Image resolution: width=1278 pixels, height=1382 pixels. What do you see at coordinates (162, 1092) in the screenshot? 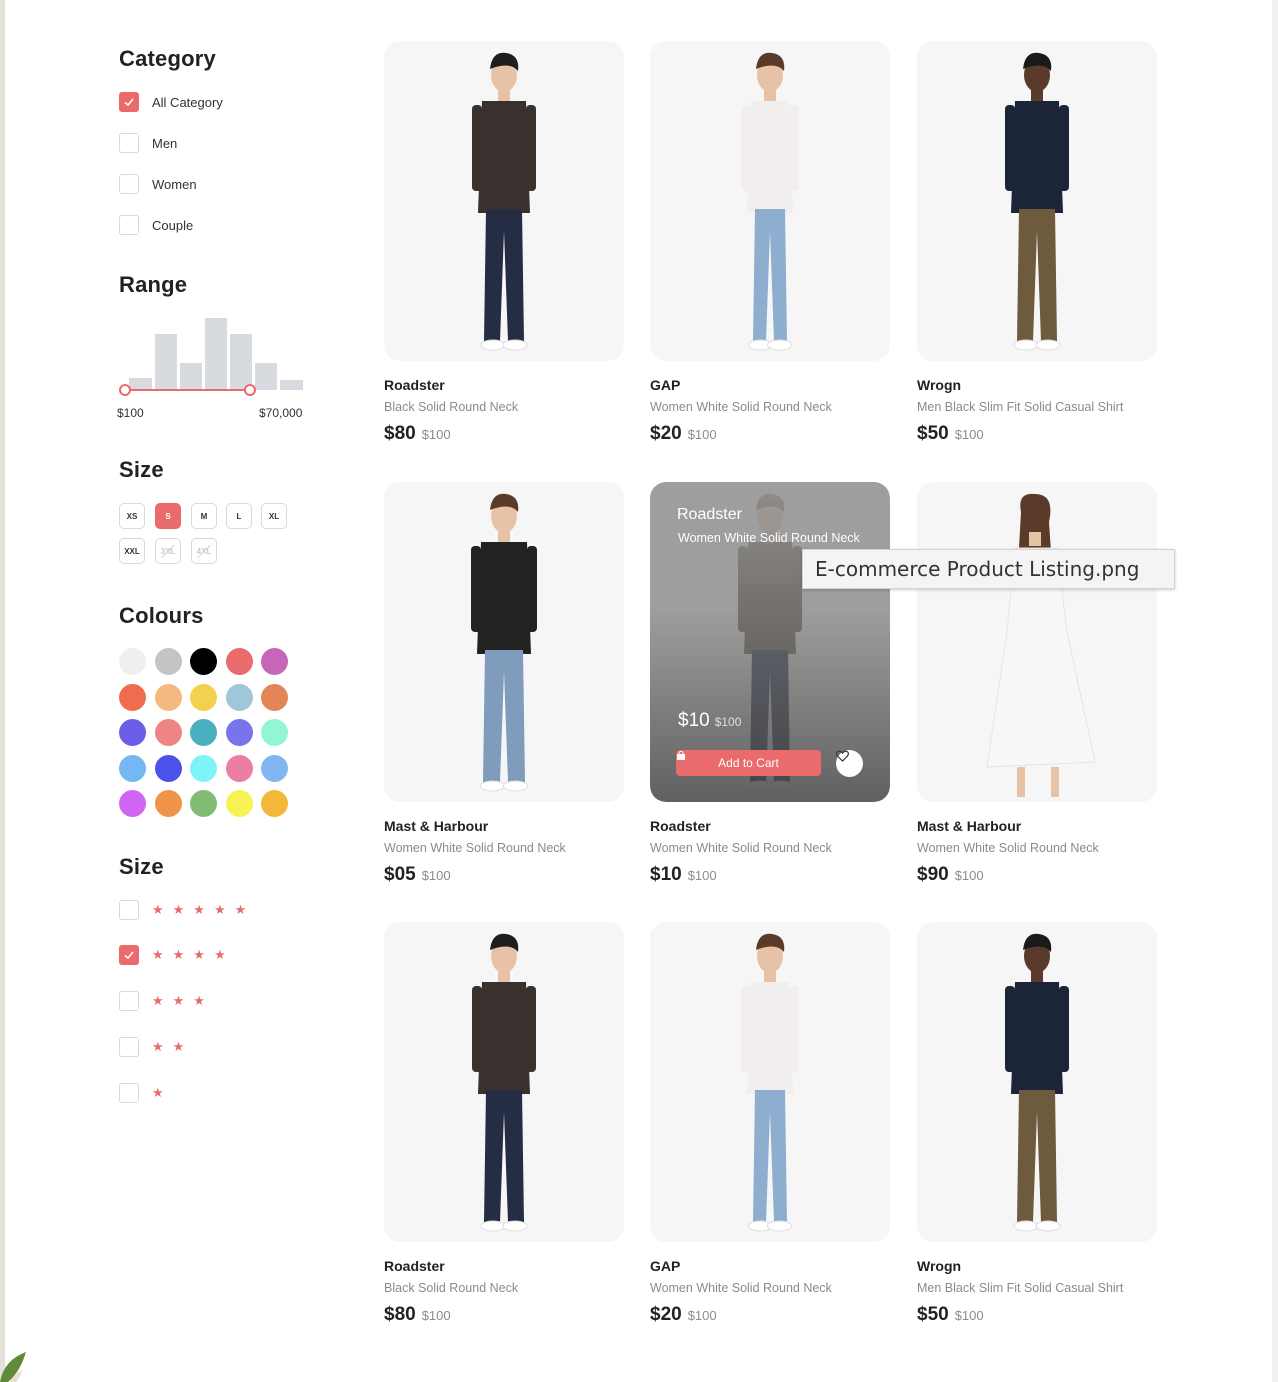
I see `star-rating-icons: ★` at bounding box center [162, 1092].